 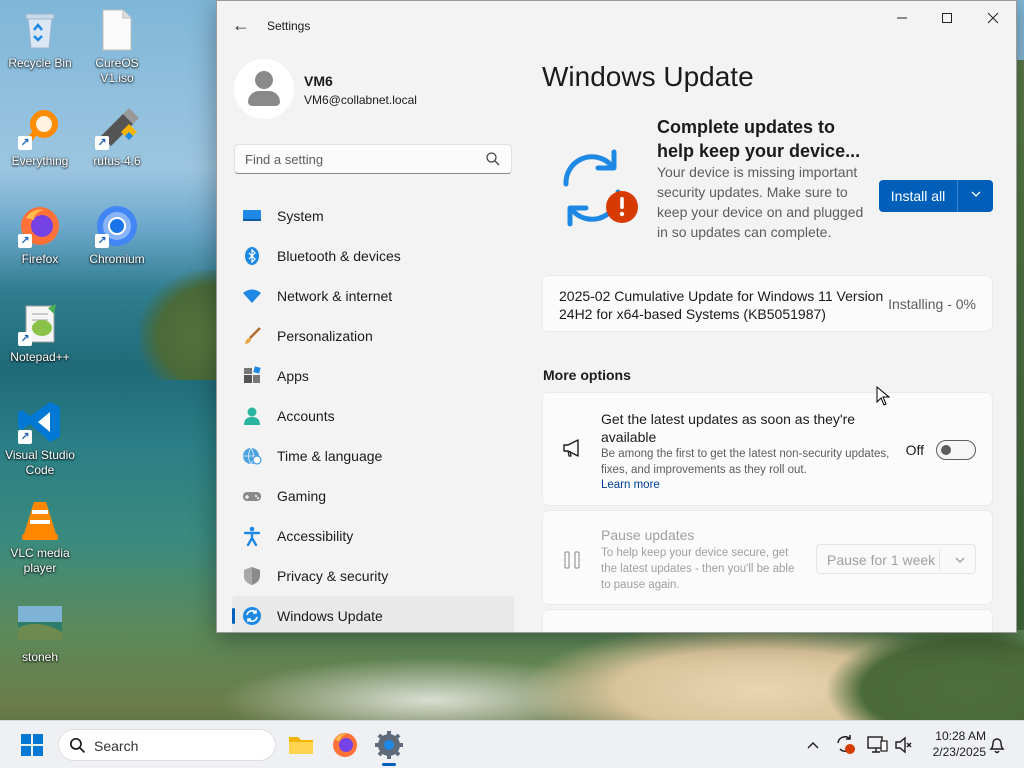 I want to click on settings-search-box, so click(x=373, y=159).